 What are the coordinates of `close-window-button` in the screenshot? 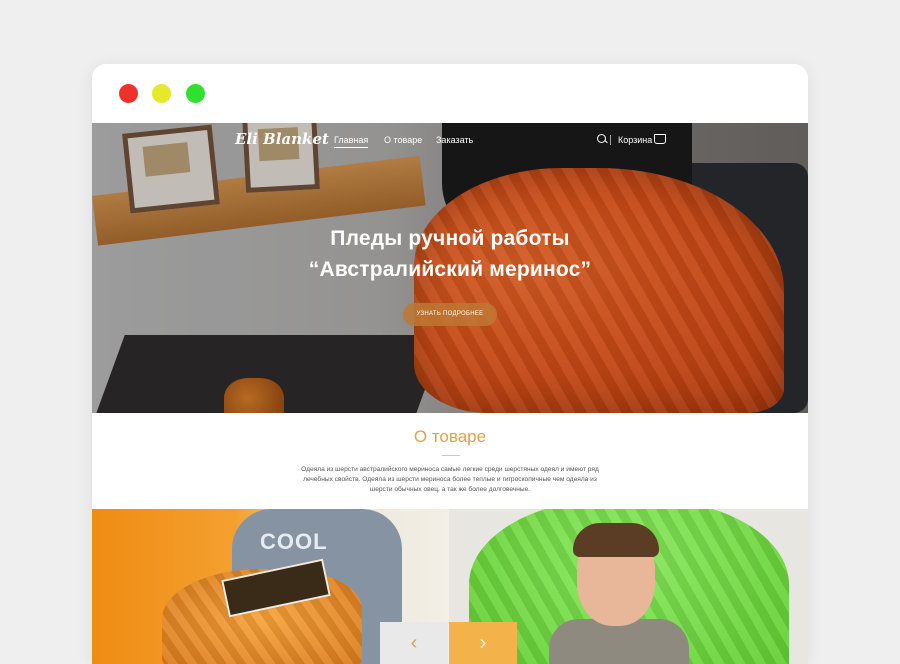 It's located at (128, 93).